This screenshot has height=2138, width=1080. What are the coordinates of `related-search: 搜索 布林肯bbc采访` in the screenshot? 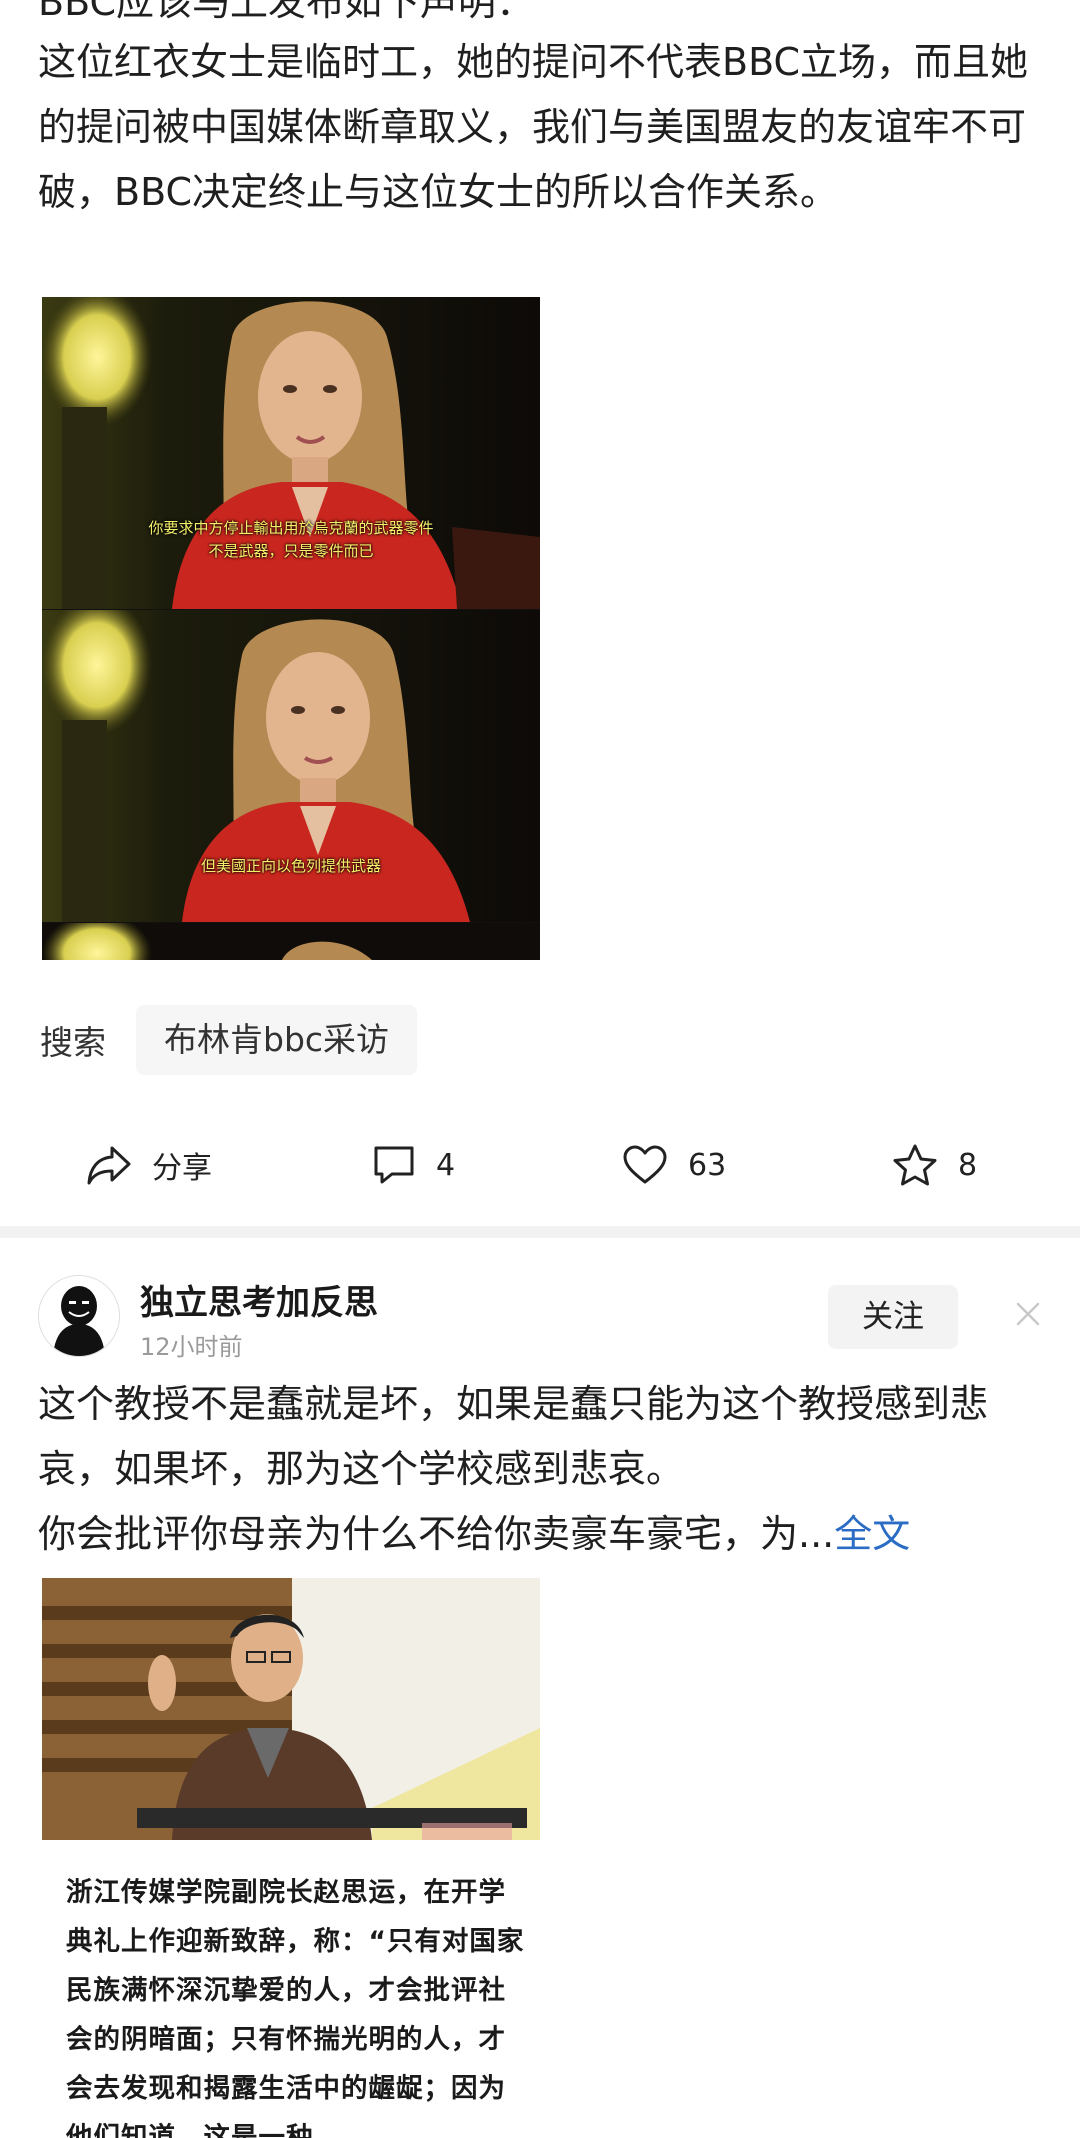 It's located at (229, 1040).